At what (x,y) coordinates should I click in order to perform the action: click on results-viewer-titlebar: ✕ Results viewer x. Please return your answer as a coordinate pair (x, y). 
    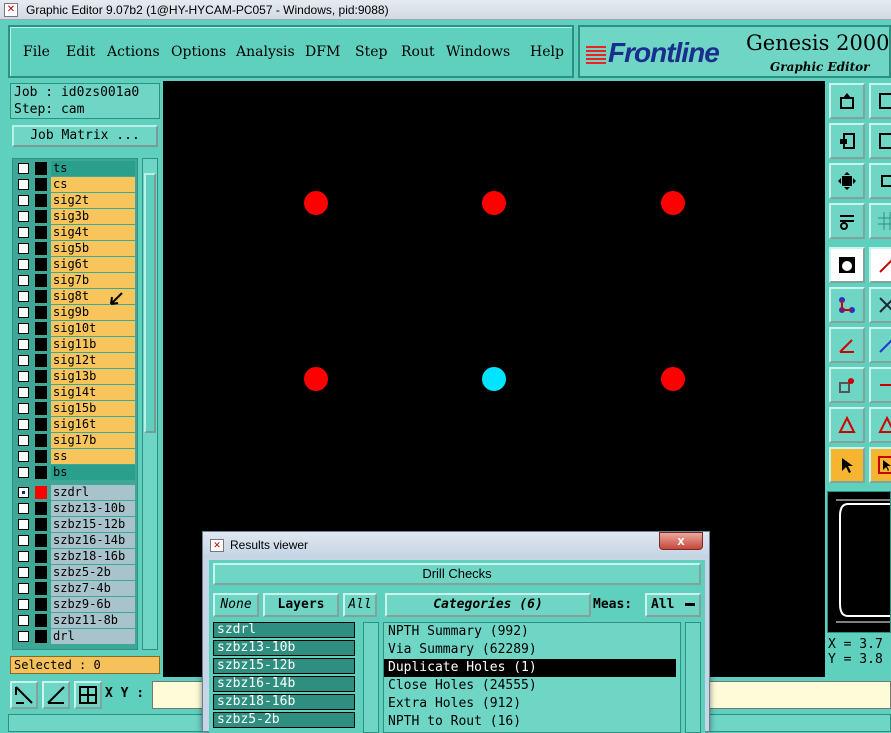
    Looking at the image, I should click on (456, 545).